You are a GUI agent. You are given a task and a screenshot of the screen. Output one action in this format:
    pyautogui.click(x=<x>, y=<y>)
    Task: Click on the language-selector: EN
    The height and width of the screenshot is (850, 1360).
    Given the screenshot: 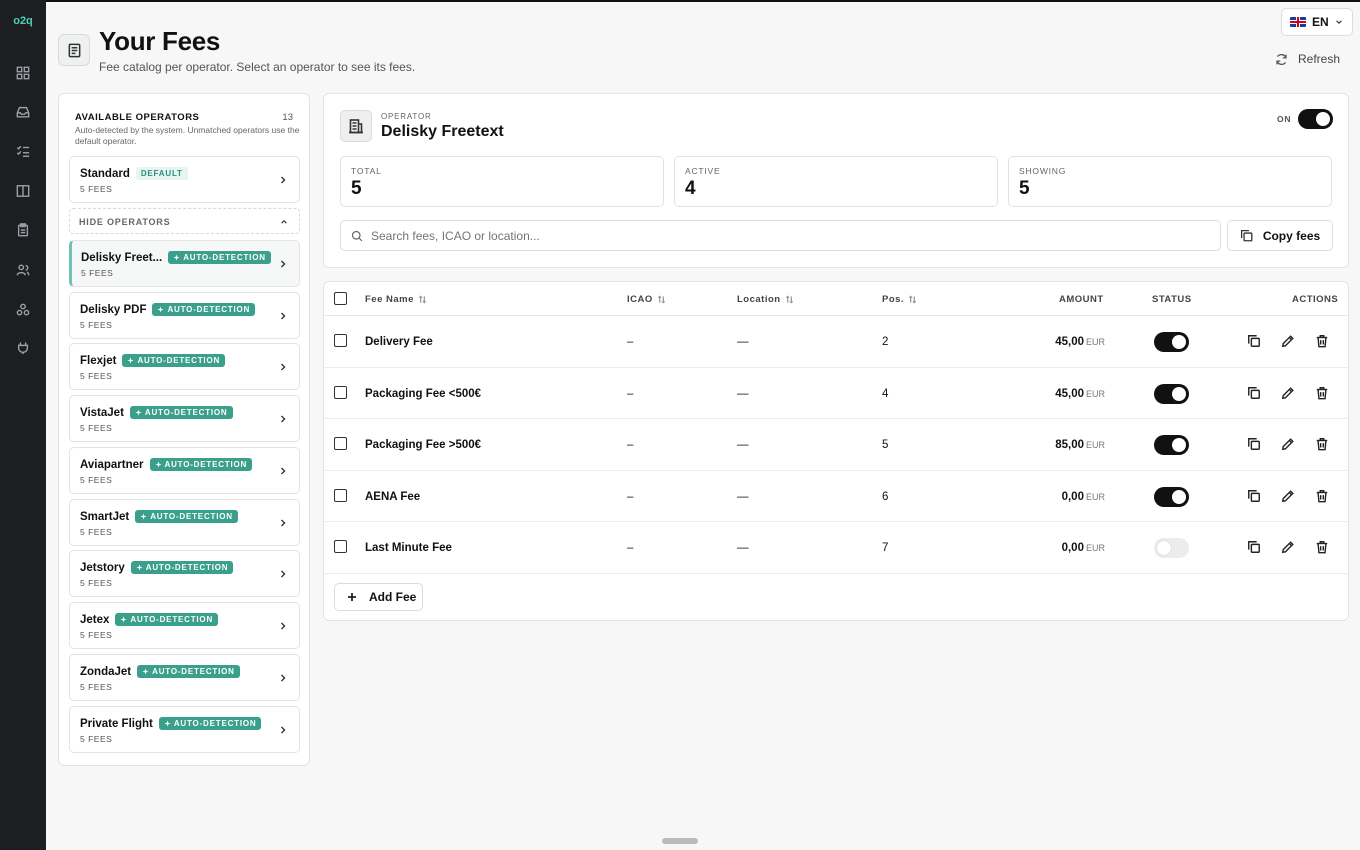 What is the action you would take?
    pyautogui.click(x=1317, y=22)
    